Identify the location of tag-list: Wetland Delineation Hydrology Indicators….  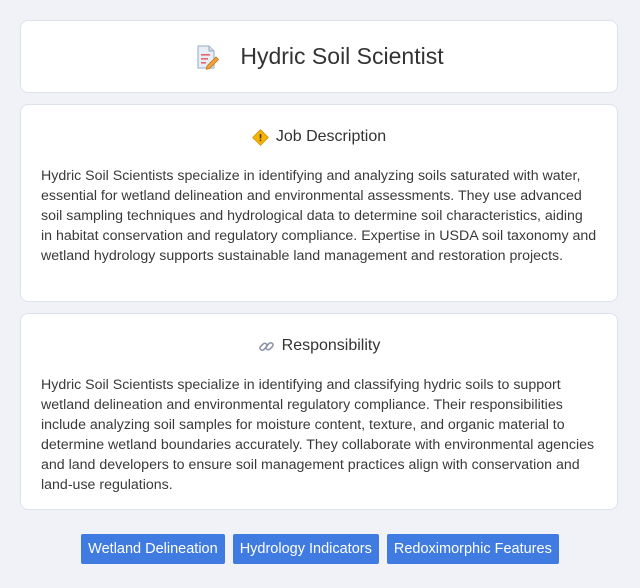
(320, 549).